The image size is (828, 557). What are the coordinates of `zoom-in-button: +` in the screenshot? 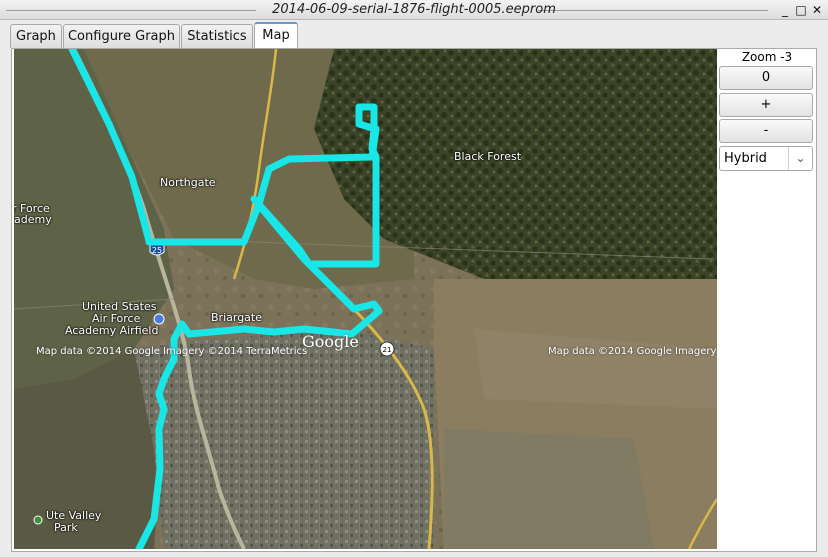 It's located at (766, 105).